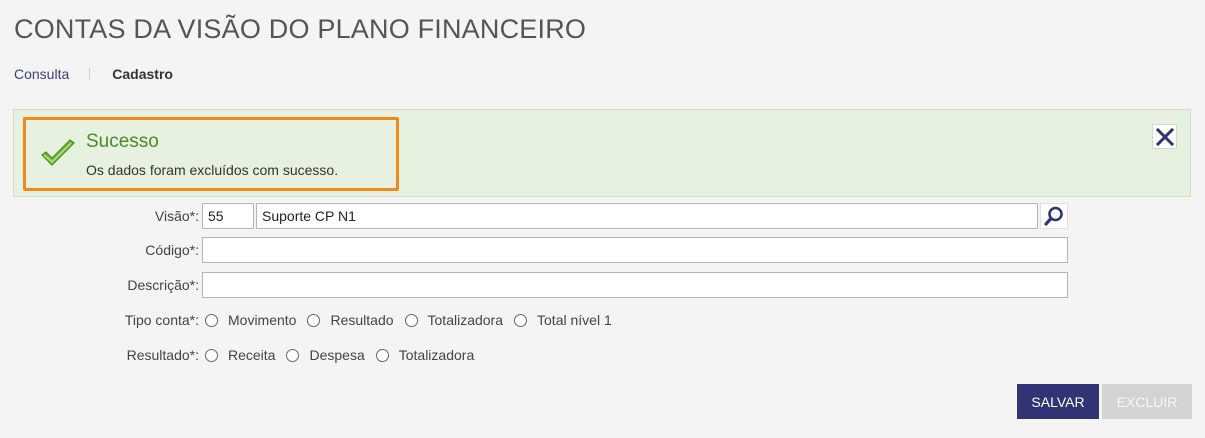  Describe the element at coordinates (1058, 401) in the screenshot. I see `salvar-button: SALVAR` at that location.